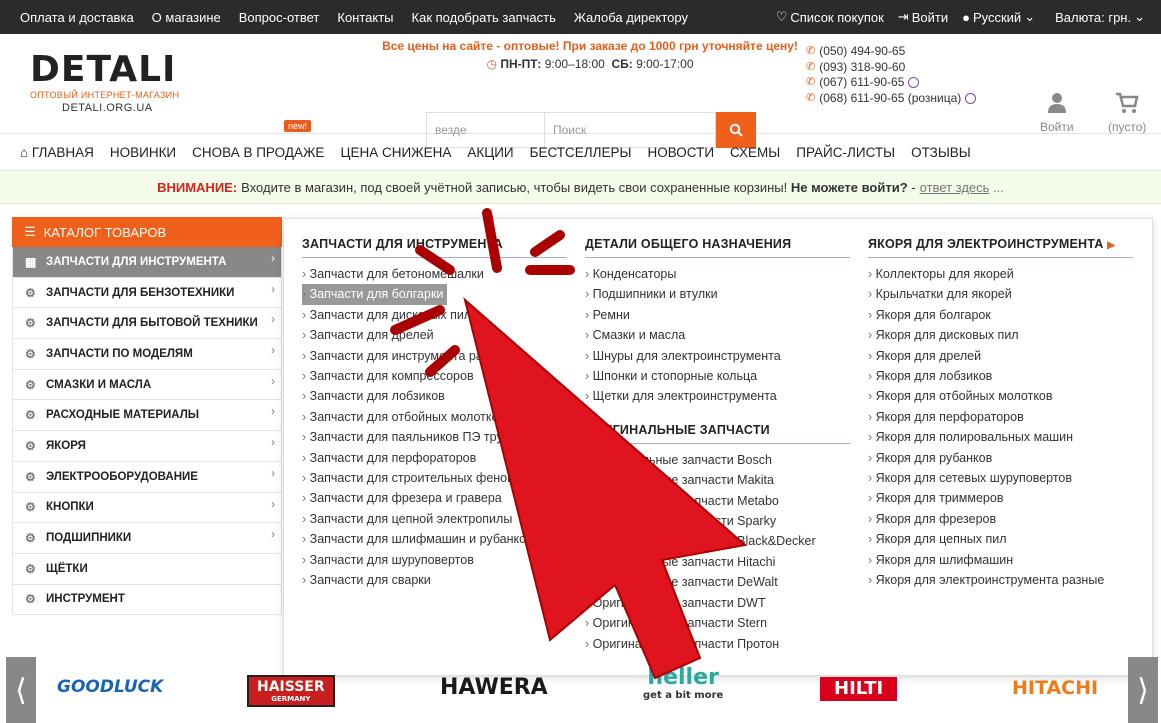 The height and width of the screenshot is (723, 1161). Describe the element at coordinates (494, 687) in the screenshot. I see `brand-logo-hawera: HAWERA` at that location.